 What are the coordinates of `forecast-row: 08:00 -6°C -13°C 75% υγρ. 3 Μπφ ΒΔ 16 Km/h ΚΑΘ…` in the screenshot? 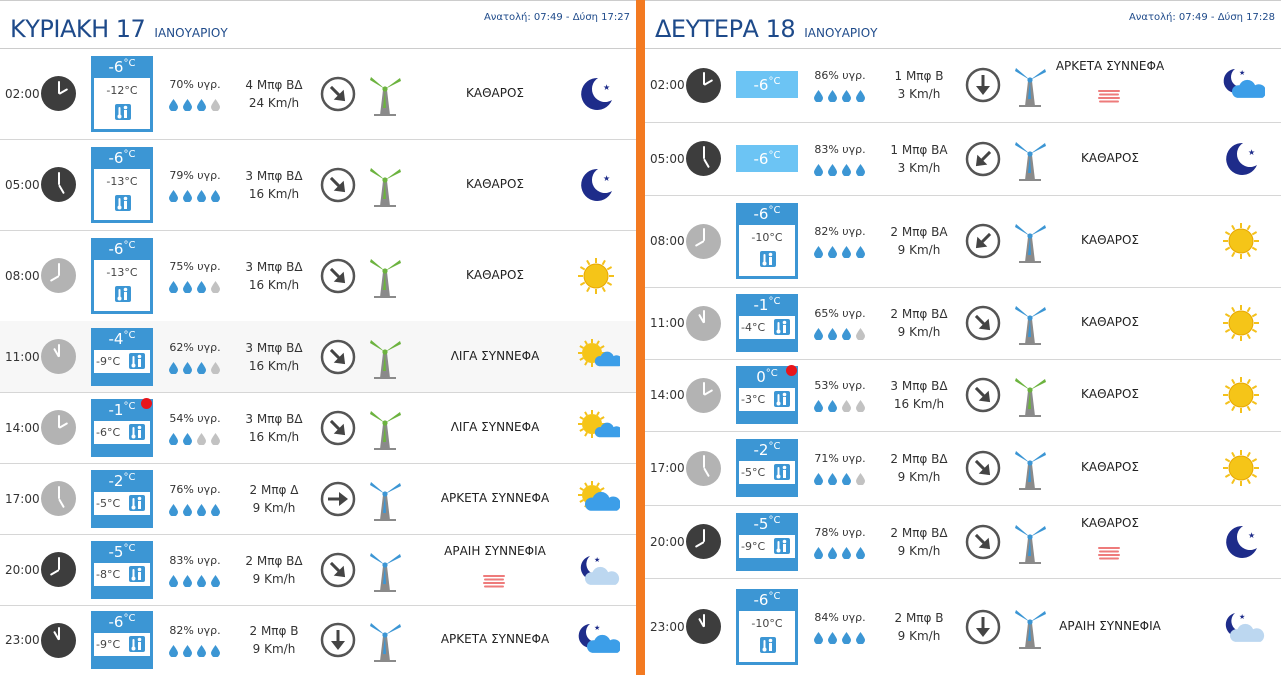 It's located at (318, 276).